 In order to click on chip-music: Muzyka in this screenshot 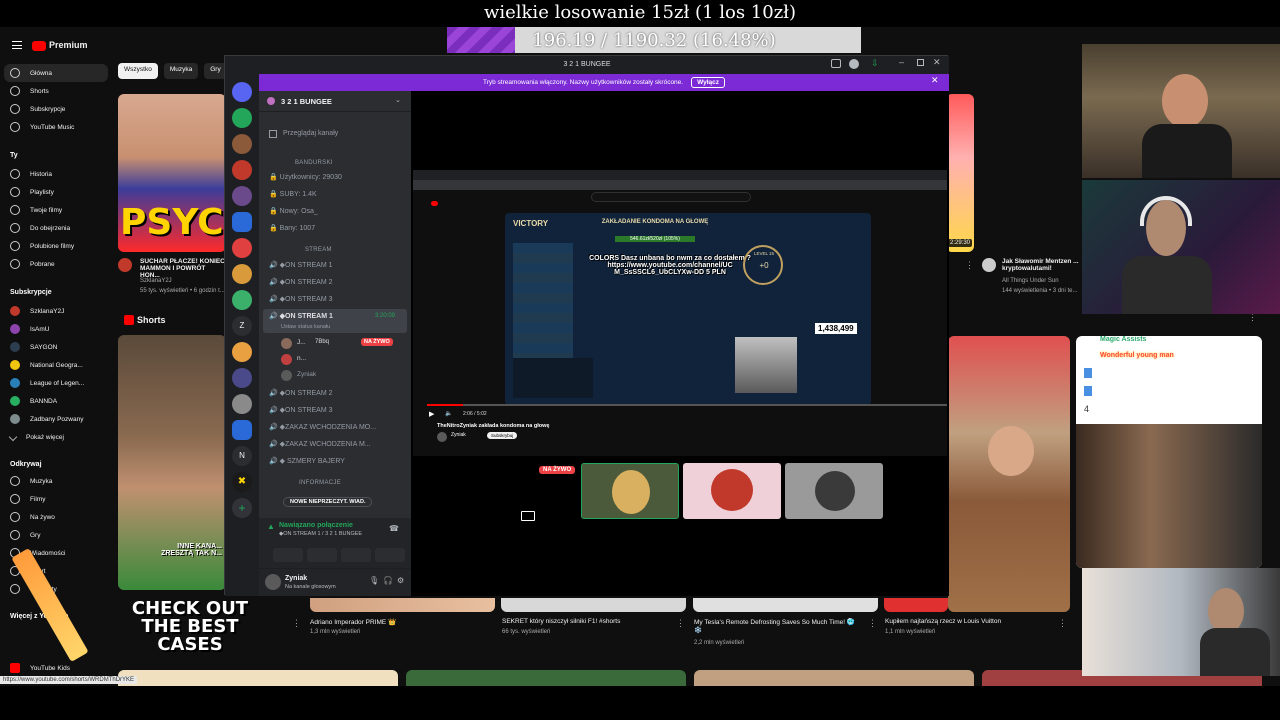, I will do `click(181, 71)`.